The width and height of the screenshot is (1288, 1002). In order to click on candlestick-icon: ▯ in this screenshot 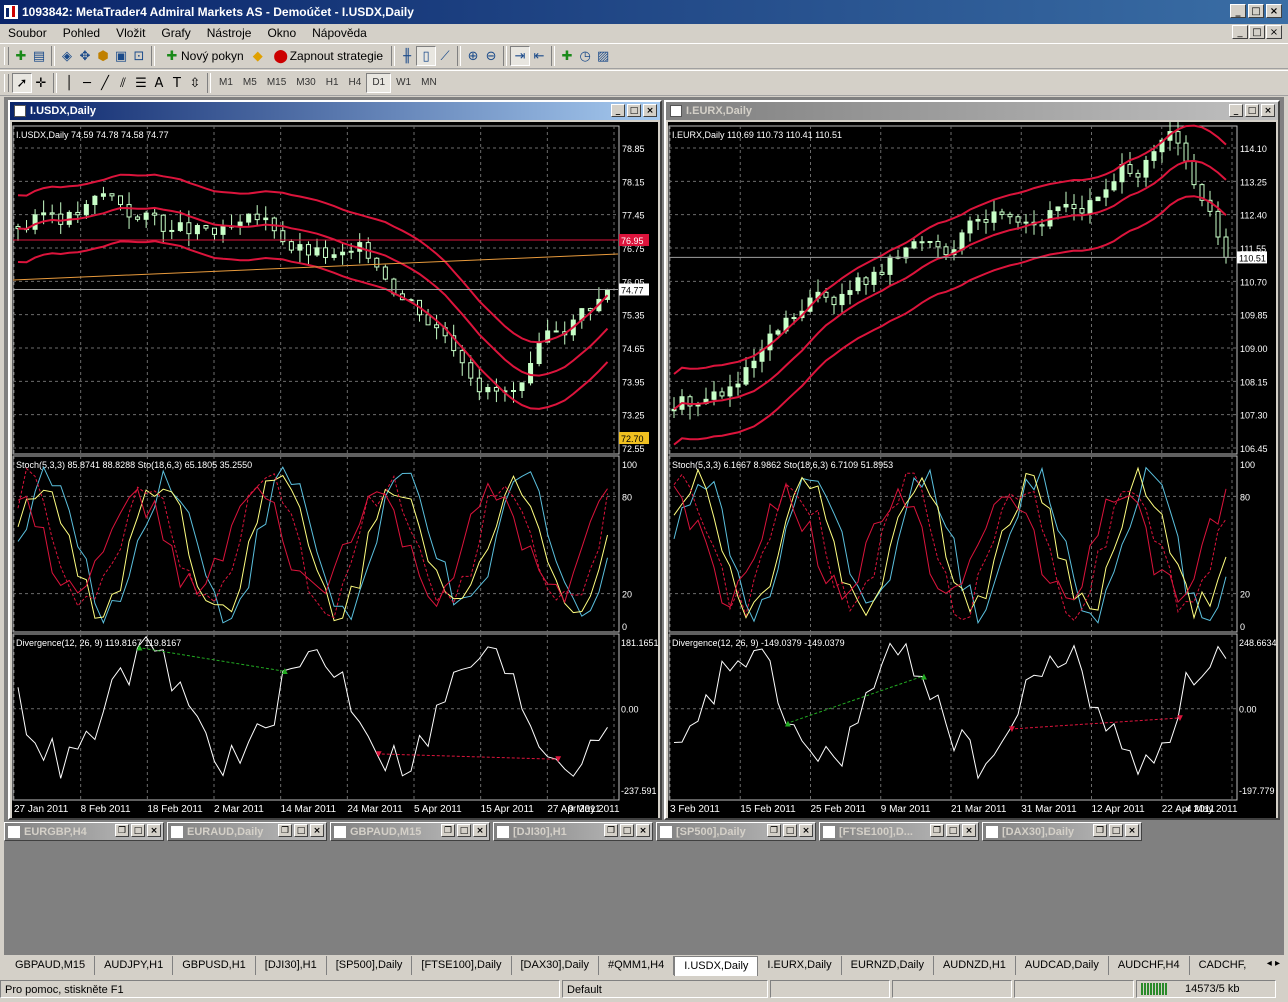, I will do `click(426, 56)`.